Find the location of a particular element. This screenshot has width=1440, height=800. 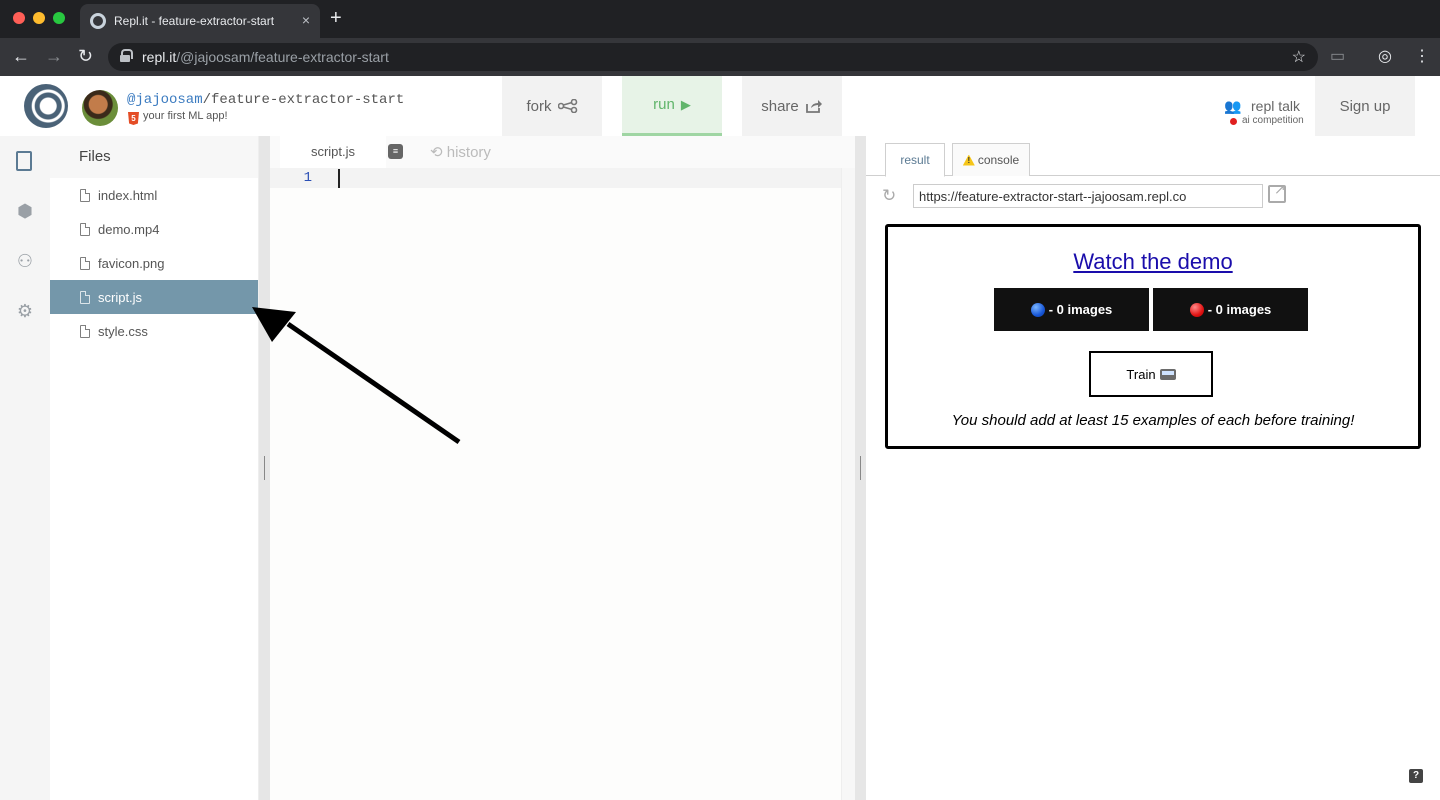

signup-button: Sign up is located at coordinates (1365, 106).